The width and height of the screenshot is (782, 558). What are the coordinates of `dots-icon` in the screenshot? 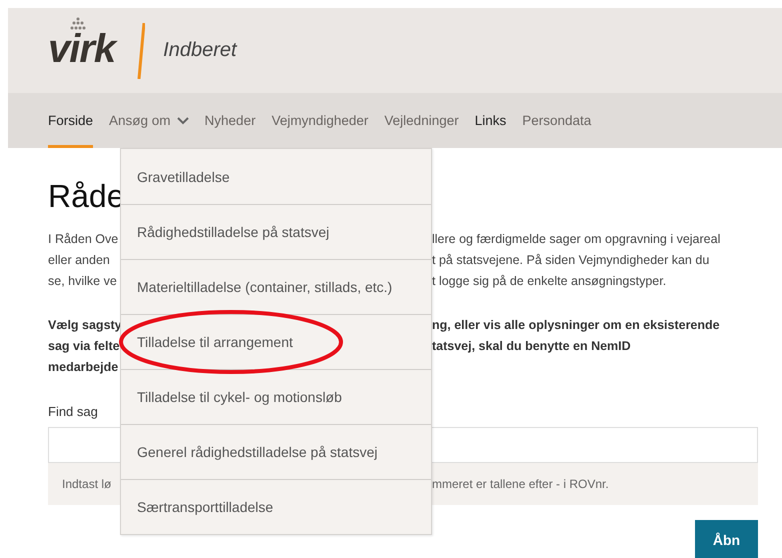 It's located at (78, 23).